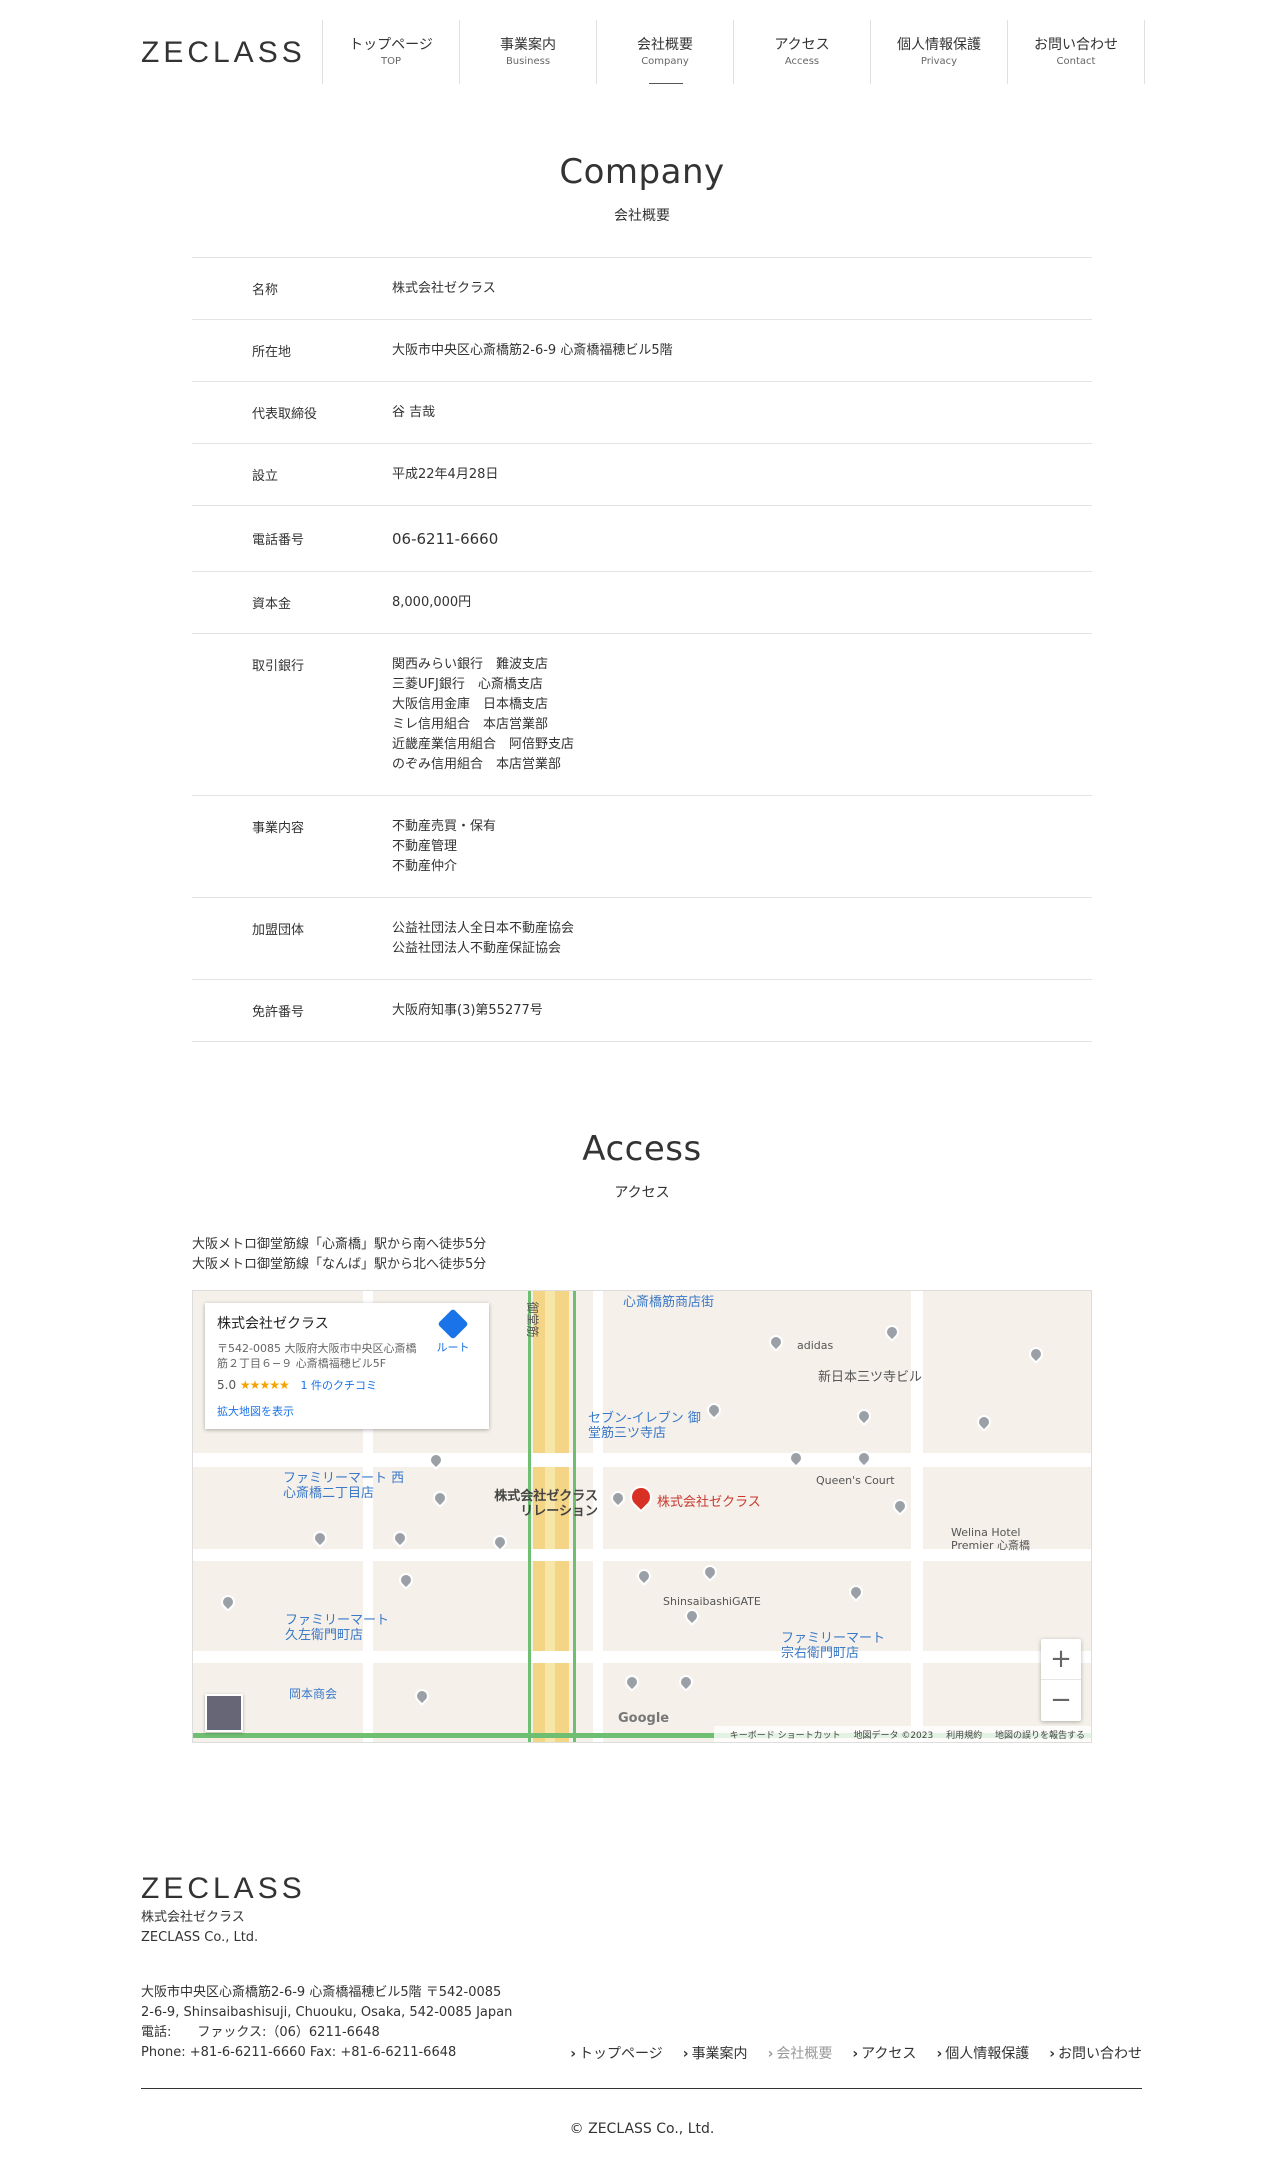 The image size is (1284, 2166). What do you see at coordinates (964, 1736) in the screenshot?
I see `terms-link: 利用規約` at bounding box center [964, 1736].